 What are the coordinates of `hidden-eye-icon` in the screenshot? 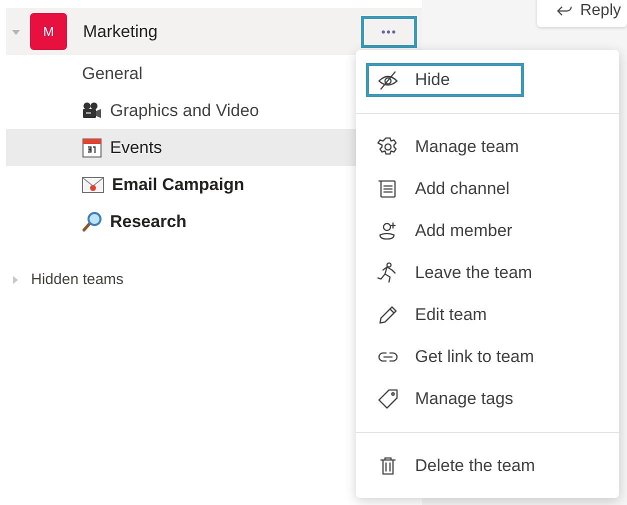 It's located at (388, 80).